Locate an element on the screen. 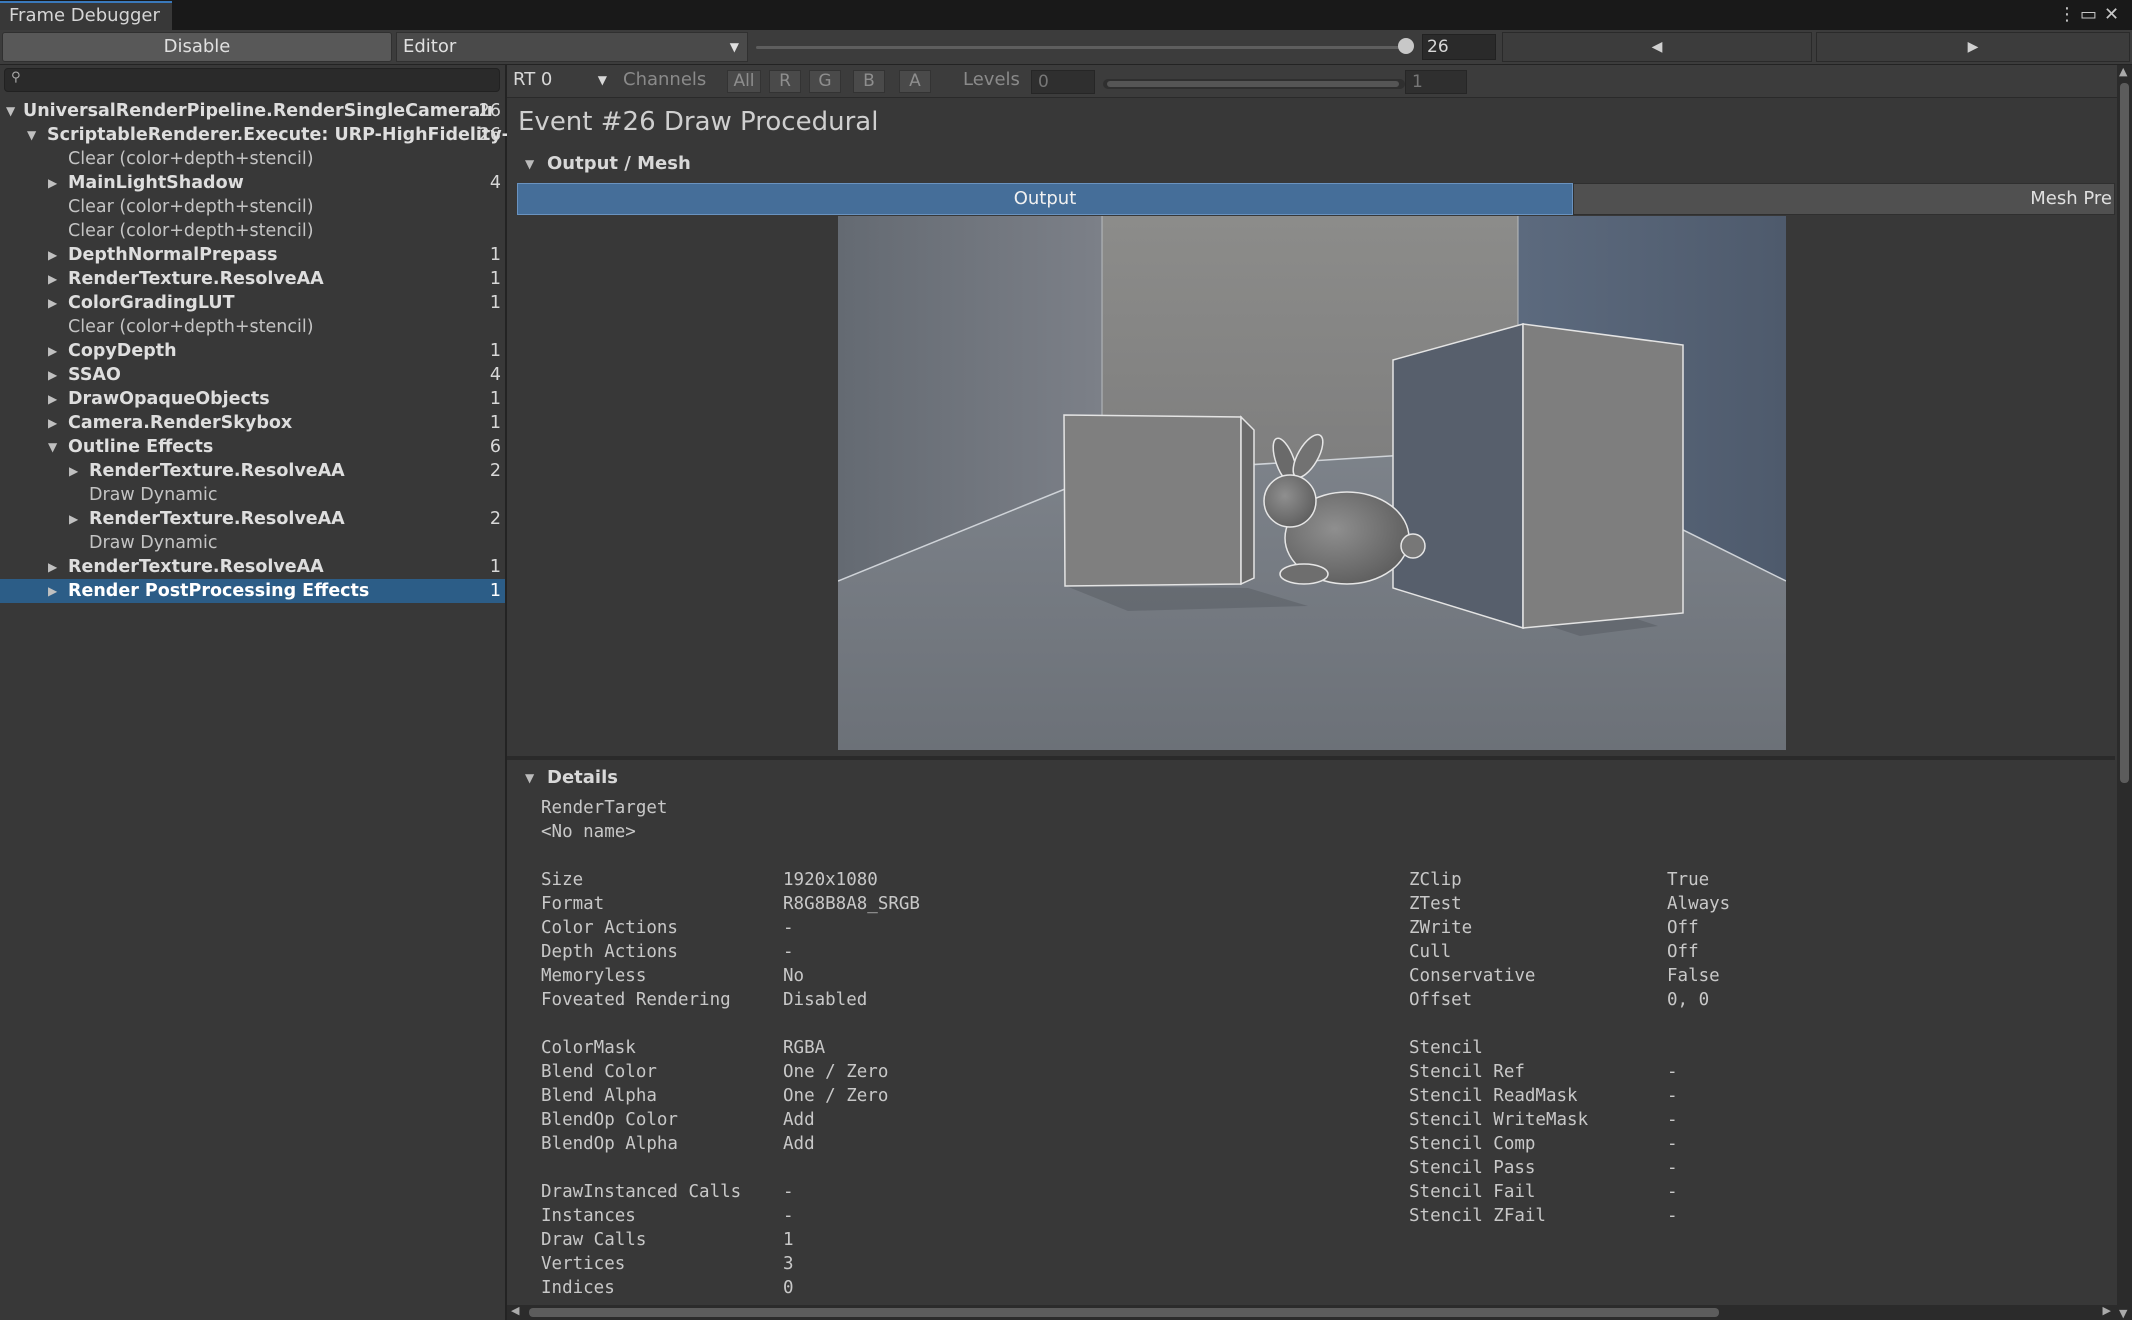 The image size is (2132, 1320). vertical-scrollbar: ▲ ▼ is located at coordinates (2124, 692).